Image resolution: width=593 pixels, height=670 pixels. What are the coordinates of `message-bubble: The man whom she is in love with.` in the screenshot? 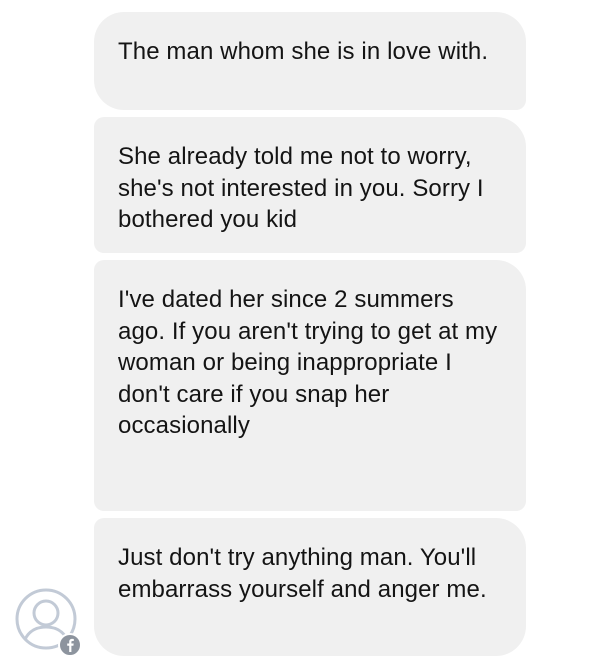 It's located at (310, 61).